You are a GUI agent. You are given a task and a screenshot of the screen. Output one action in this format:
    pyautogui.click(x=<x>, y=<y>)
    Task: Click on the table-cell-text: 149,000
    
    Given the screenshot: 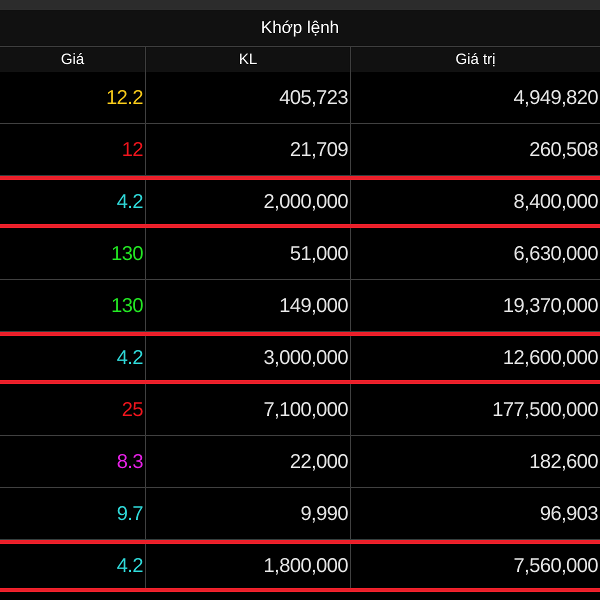 What is the action you would take?
    pyautogui.click(x=313, y=306)
    